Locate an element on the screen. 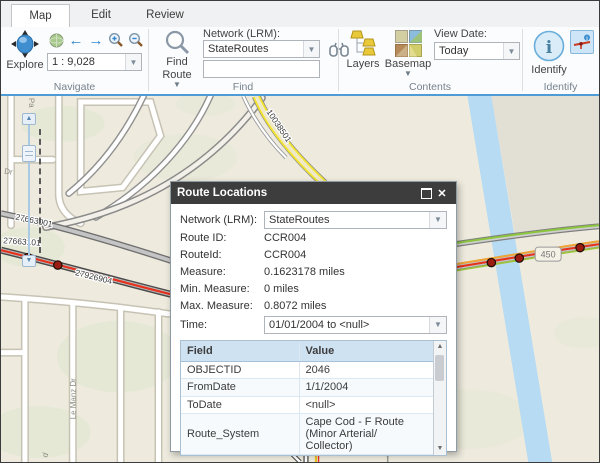 Image resolution: width=600 pixels, height=463 pixels. layers-label: Layers is located at coordinates (363, 64).